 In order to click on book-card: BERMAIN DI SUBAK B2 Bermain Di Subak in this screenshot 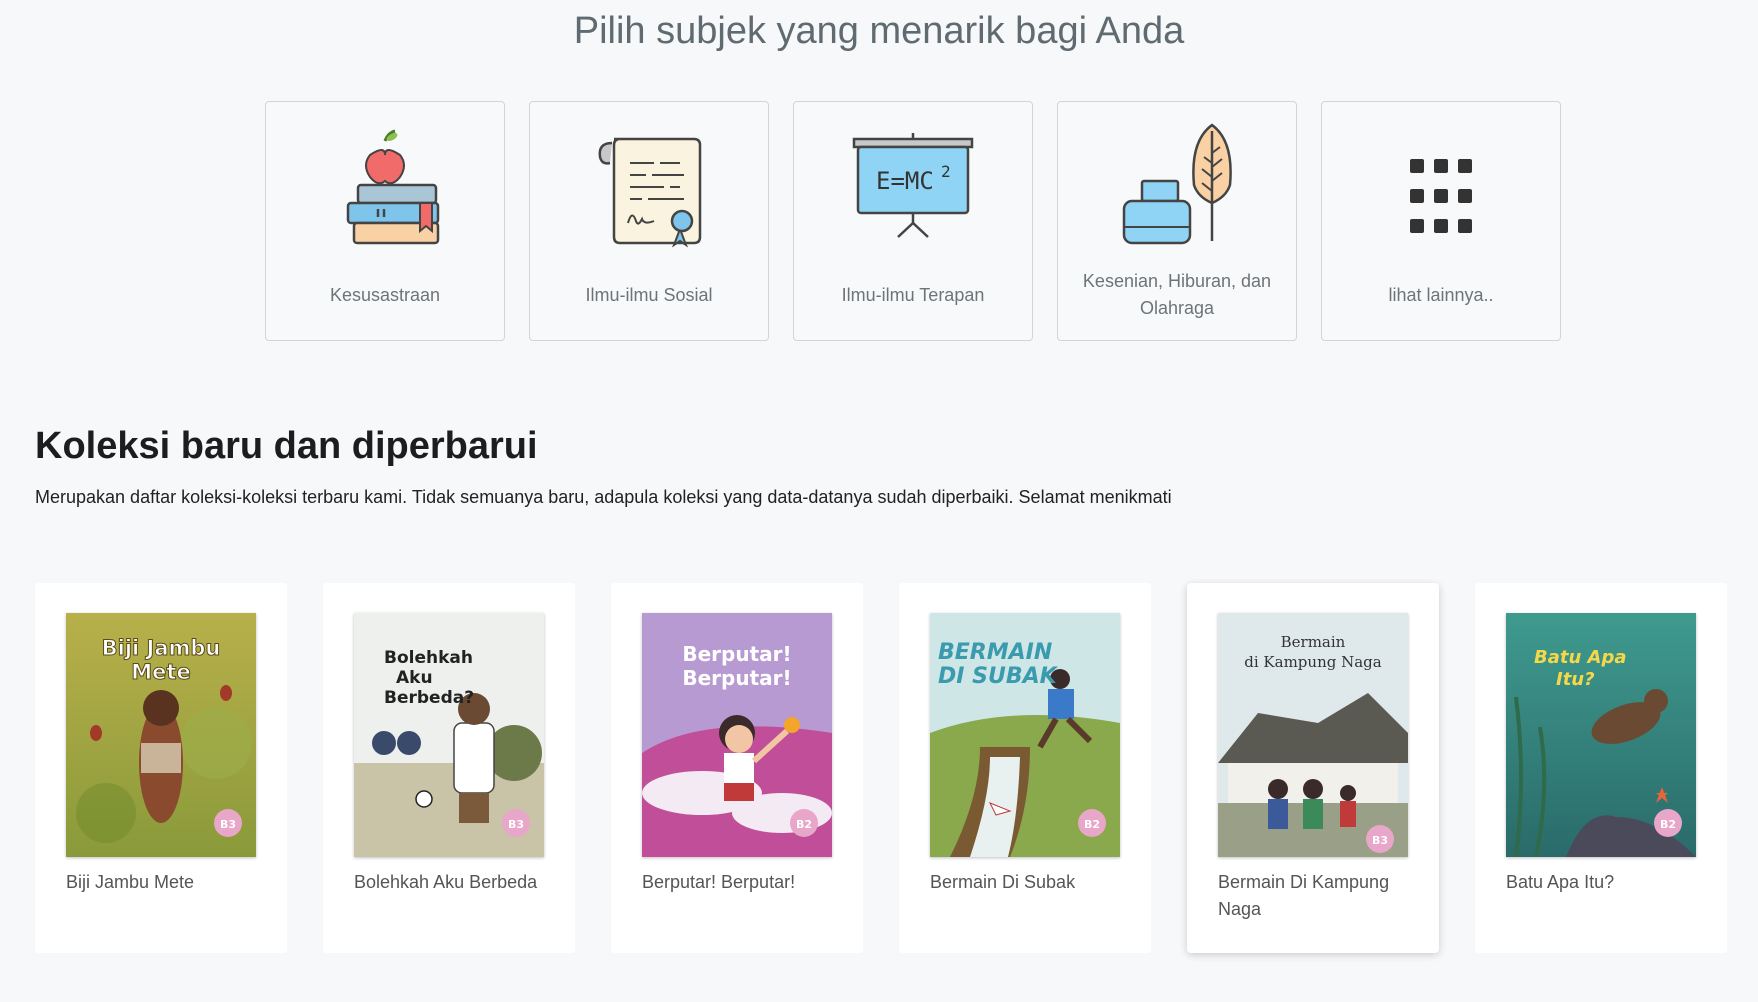, I will do `click(1025, 768)`.